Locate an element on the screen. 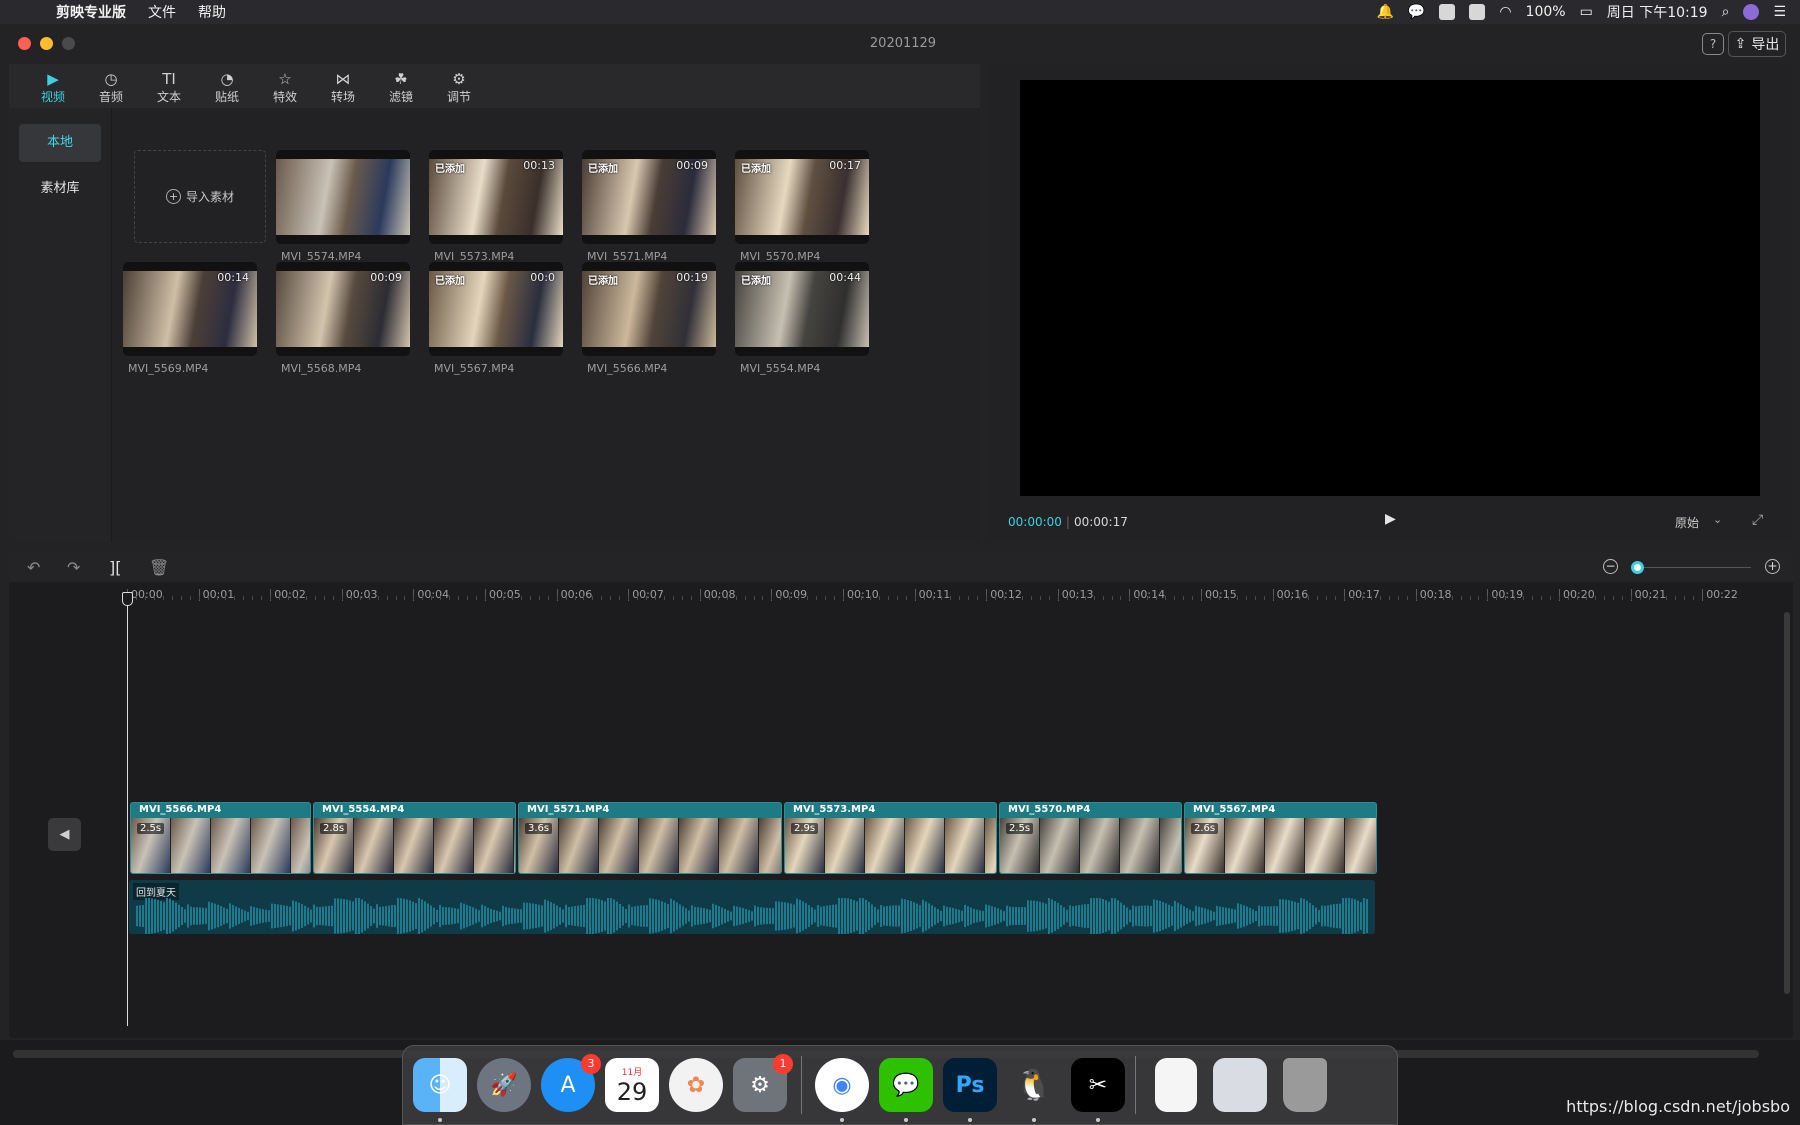  menu-help: 帮助 is located at coordinates (212, 12).